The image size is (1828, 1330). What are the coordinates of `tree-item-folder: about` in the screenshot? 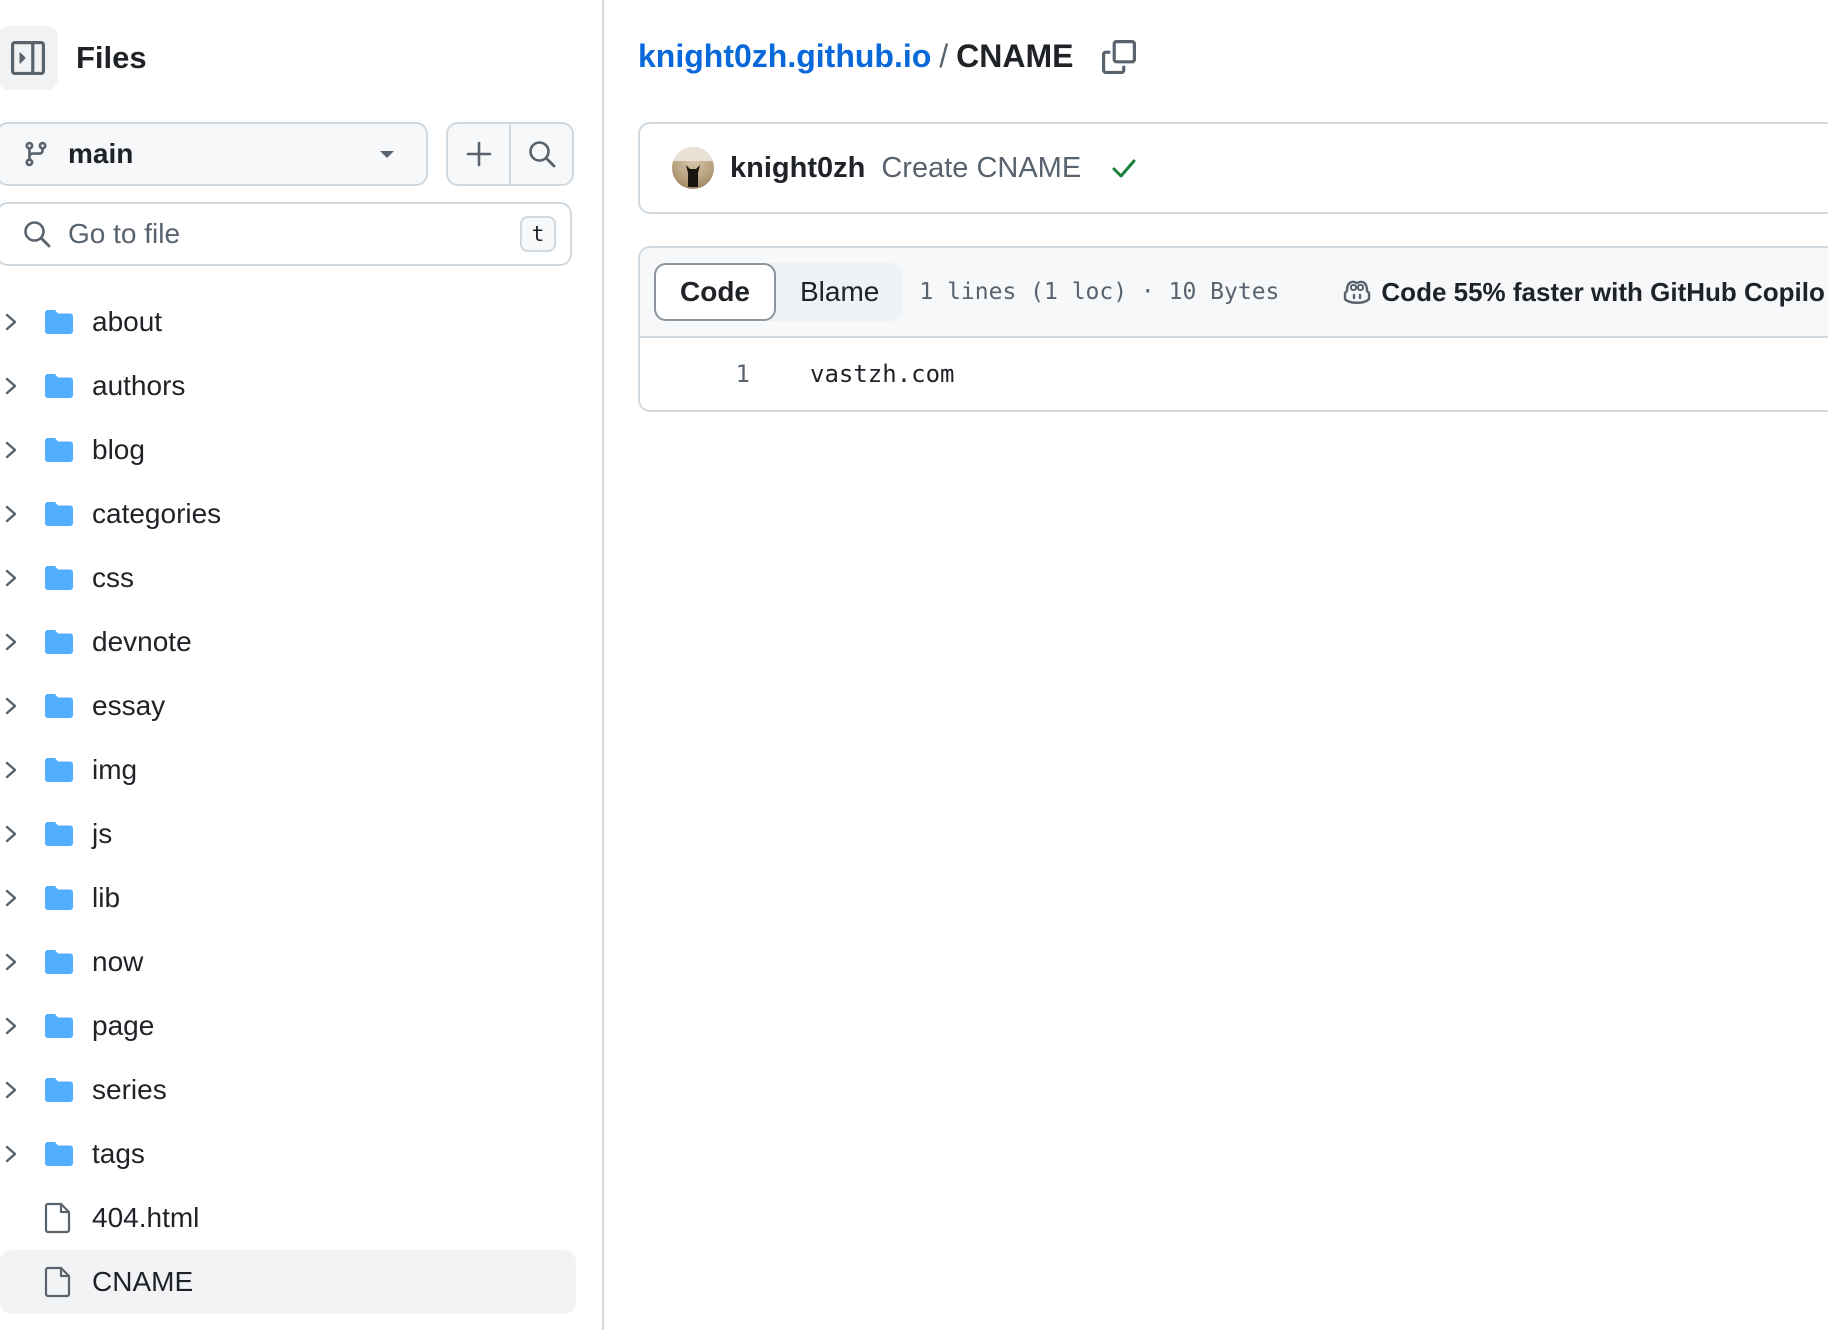 It's located at (288, 322).